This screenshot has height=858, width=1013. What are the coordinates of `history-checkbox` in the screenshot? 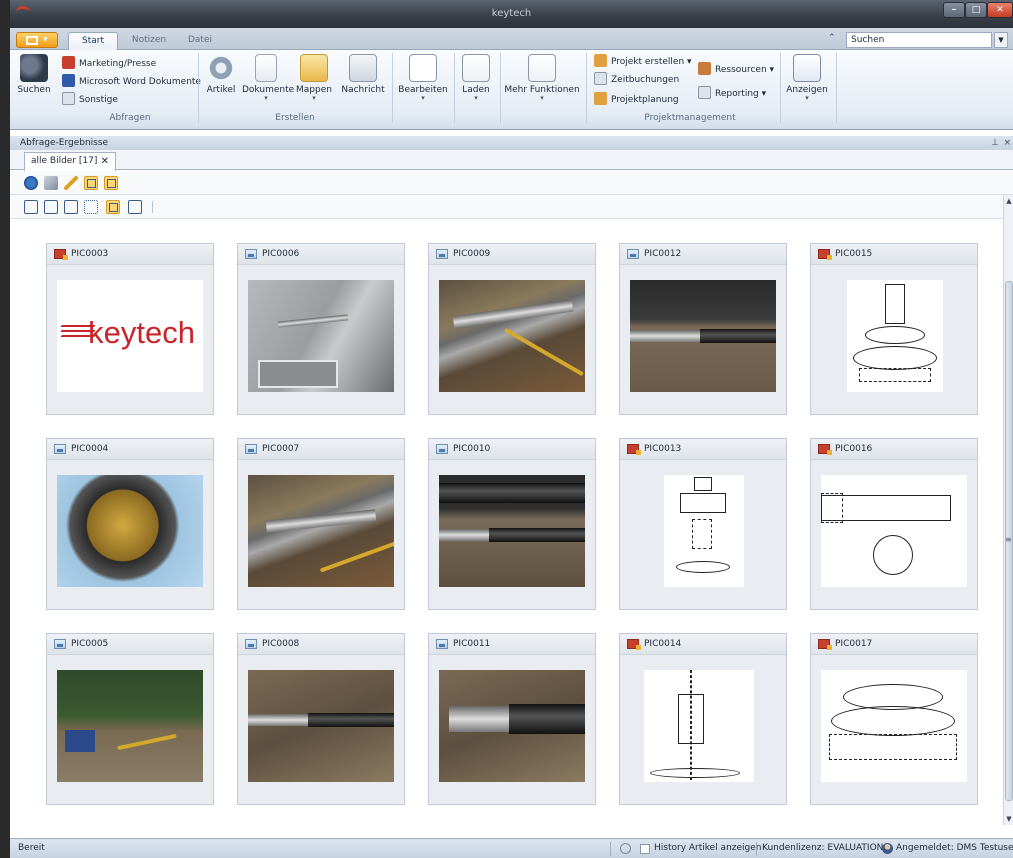 It's located at (645, 849).